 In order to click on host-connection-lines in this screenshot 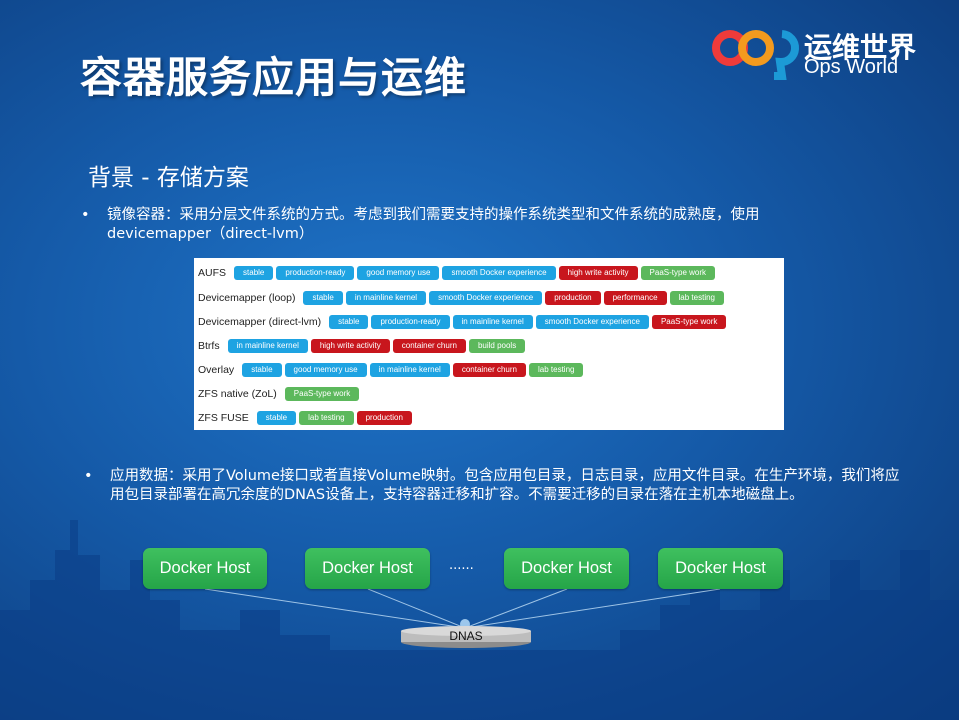, I will do `click(462, 608)`.